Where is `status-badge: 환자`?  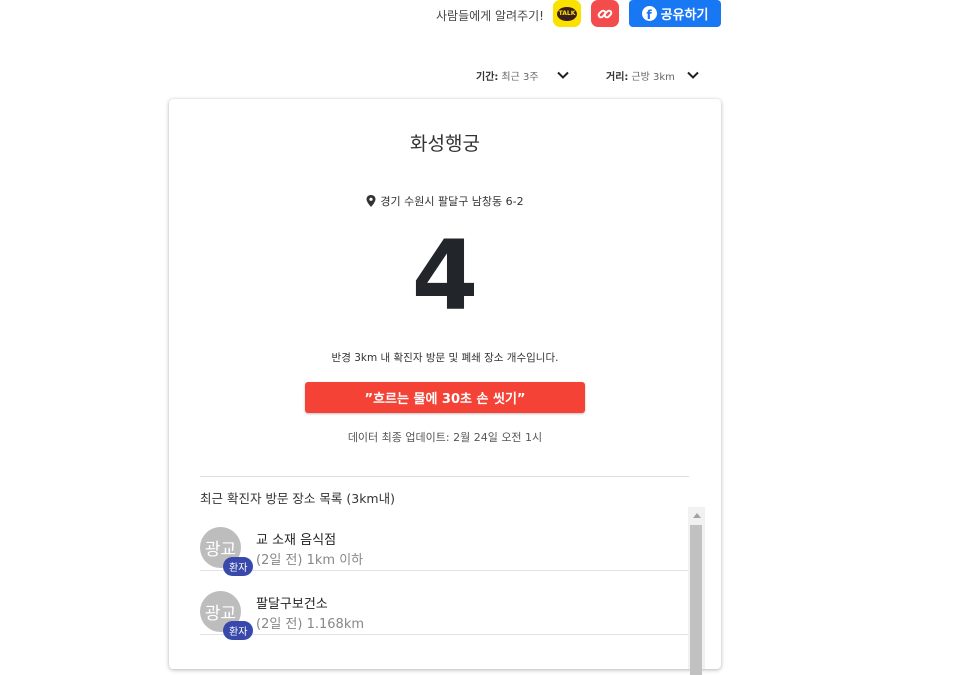
status-badge: 환자 is located at coordinates (238, 630).